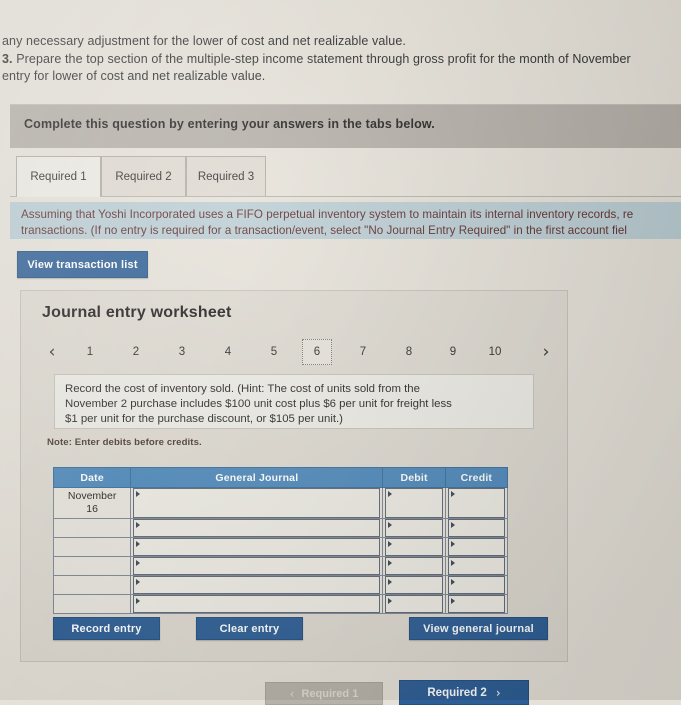 The image size is (681, 705). I want to click on view-general-journal-button: View general journal, so click(478, 628).